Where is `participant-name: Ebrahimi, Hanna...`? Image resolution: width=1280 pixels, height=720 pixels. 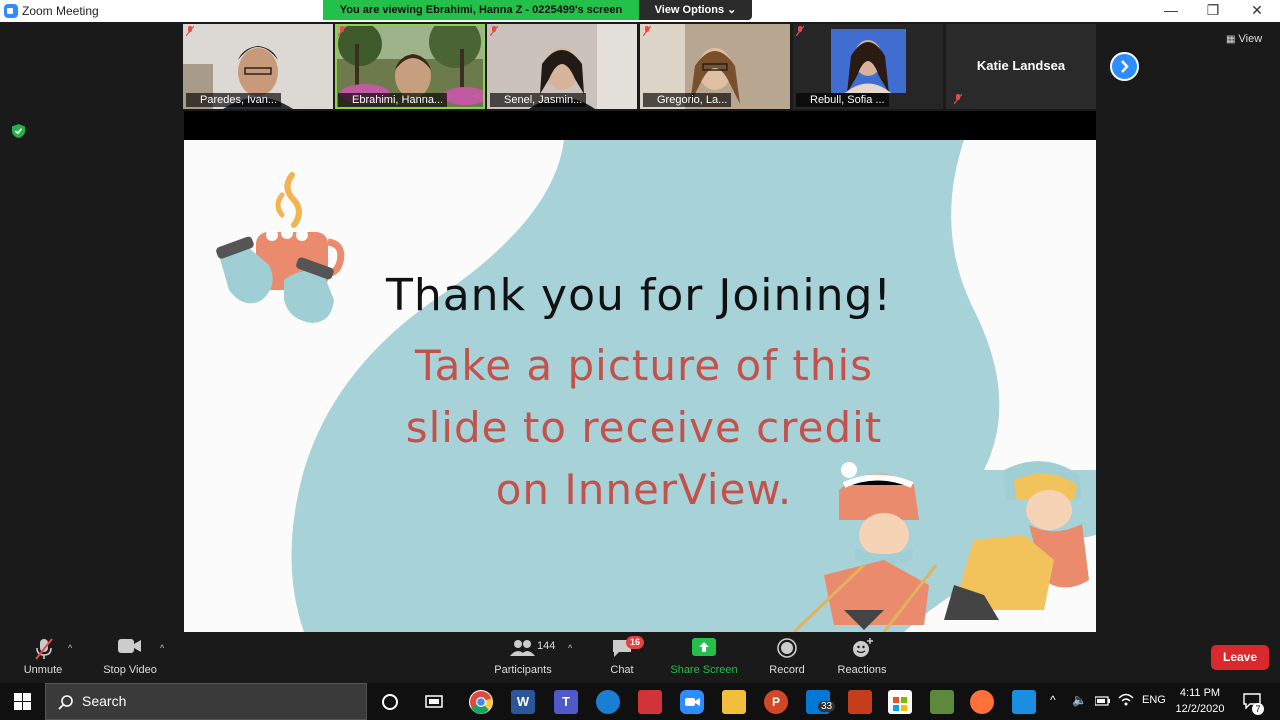 participant-name: Ebrahimi, Hanna... is located at coordinates (393, 100).